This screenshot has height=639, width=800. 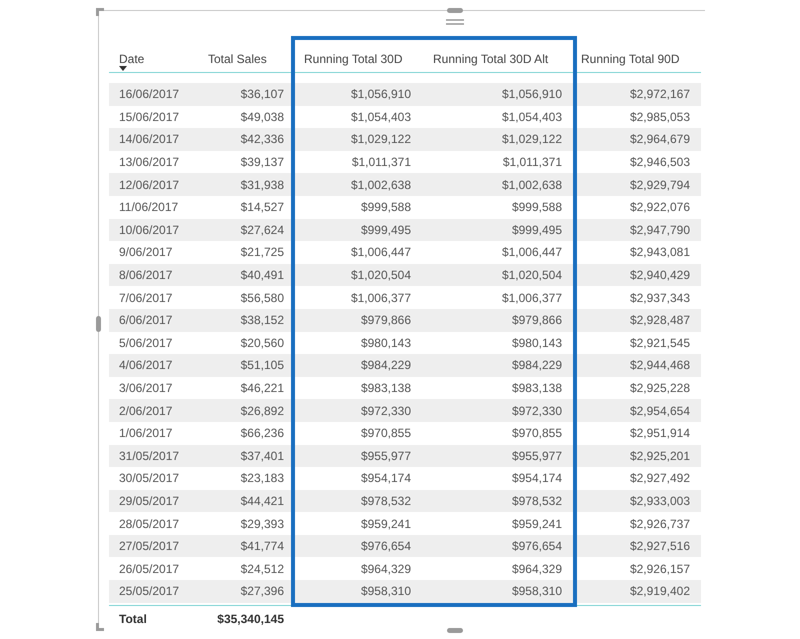 What do you see at coordinates (145, 389) in the screenshot?
I see `table-cell-text: 3/06/2017` at bounding box center [145, 389].